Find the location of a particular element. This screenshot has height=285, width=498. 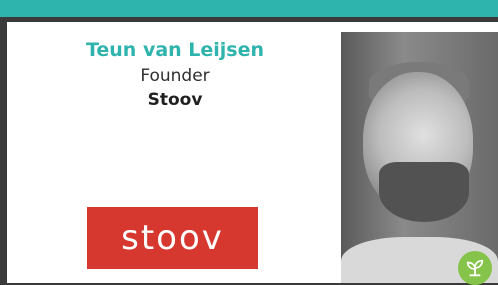

company-logo-text: stoov is located at coordinates (172, 238).